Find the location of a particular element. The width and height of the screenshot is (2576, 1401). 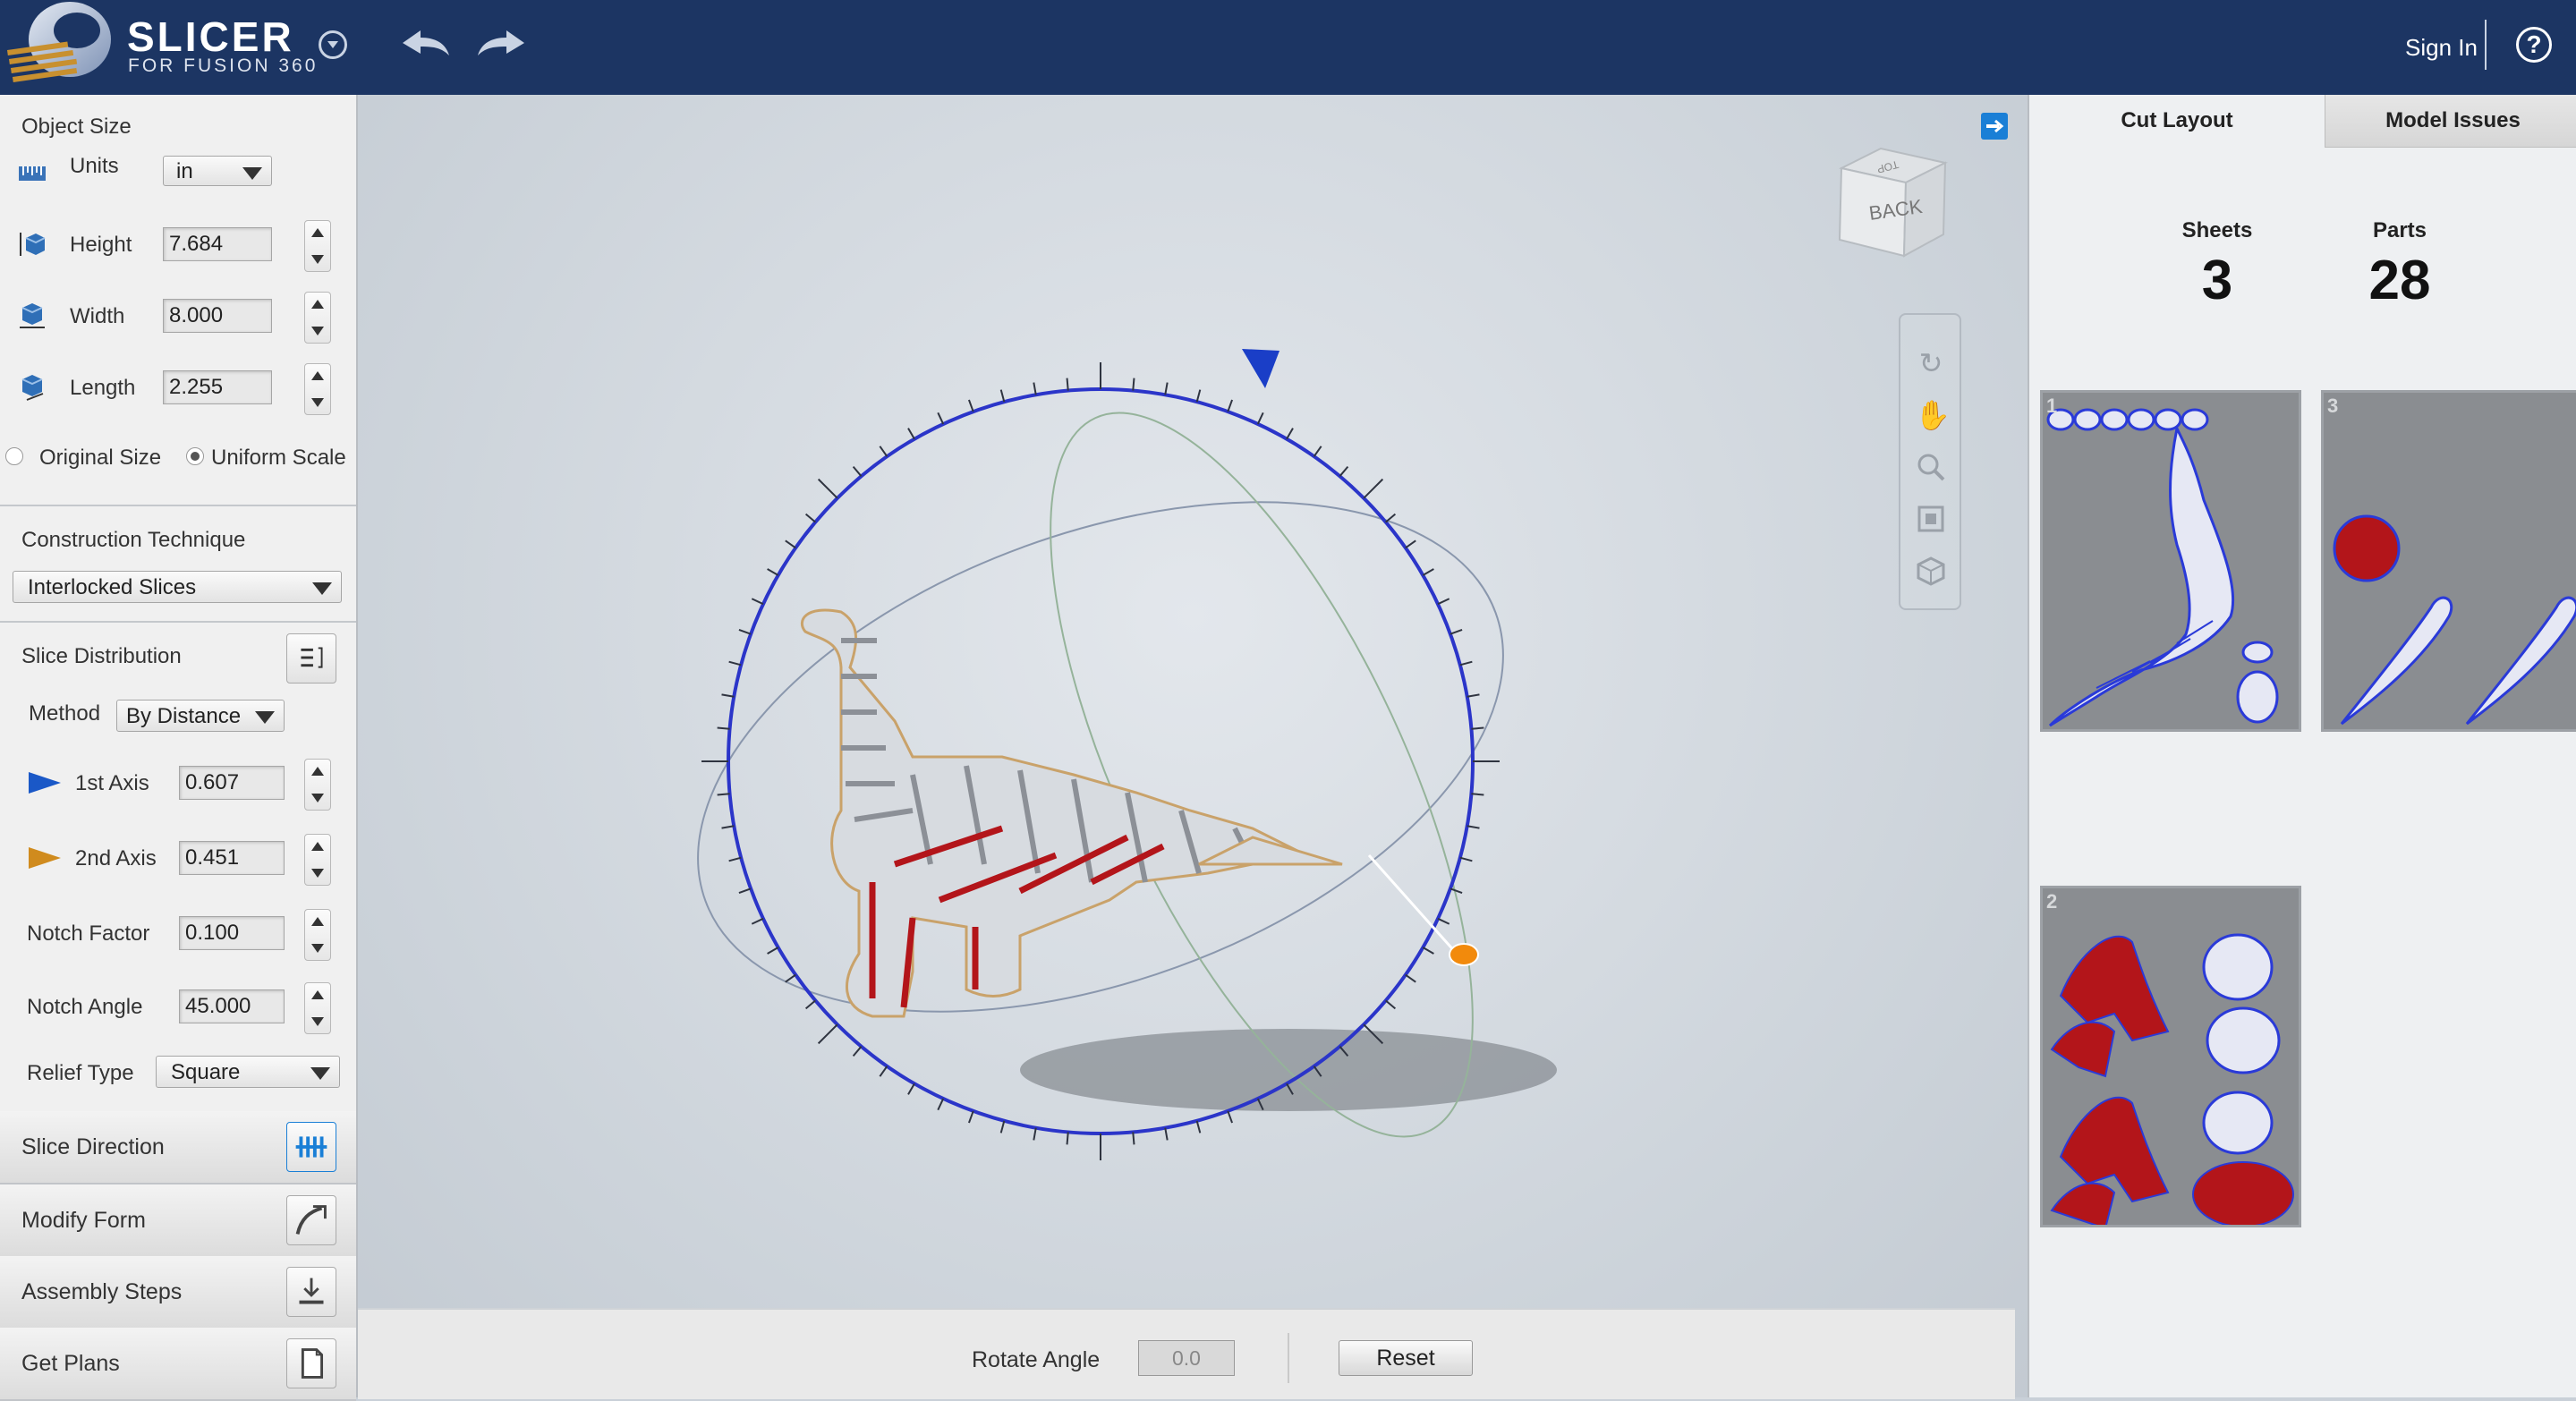

first-axis-stepper is located at coordinates (317, 785).